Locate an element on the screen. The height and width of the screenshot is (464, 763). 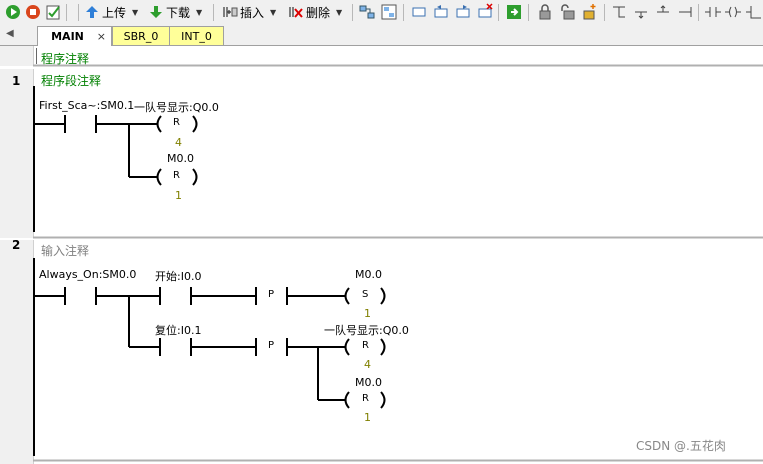
line-right-icon is located at coordinates (685, 12).